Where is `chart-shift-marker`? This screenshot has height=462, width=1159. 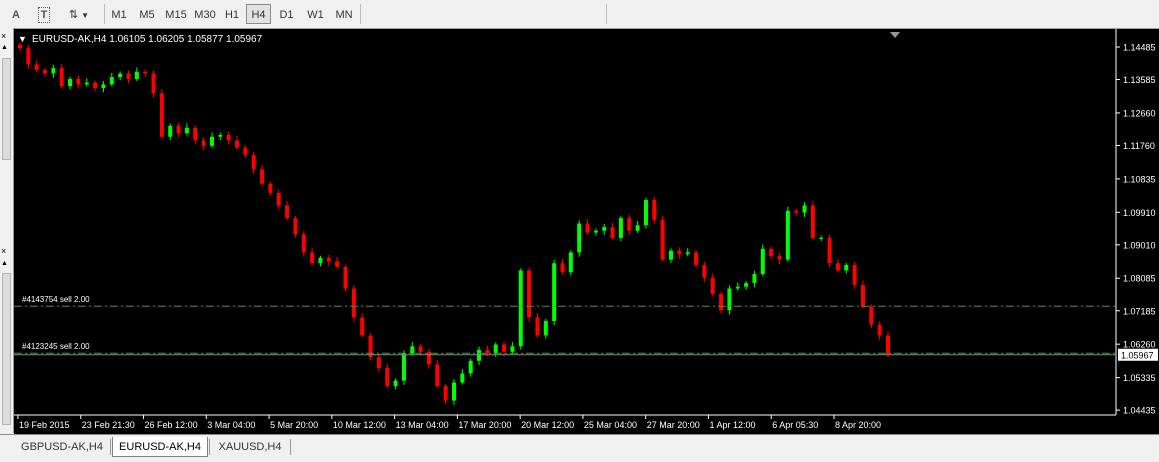 chart-shift-marker is located at coordinates (895, 35).